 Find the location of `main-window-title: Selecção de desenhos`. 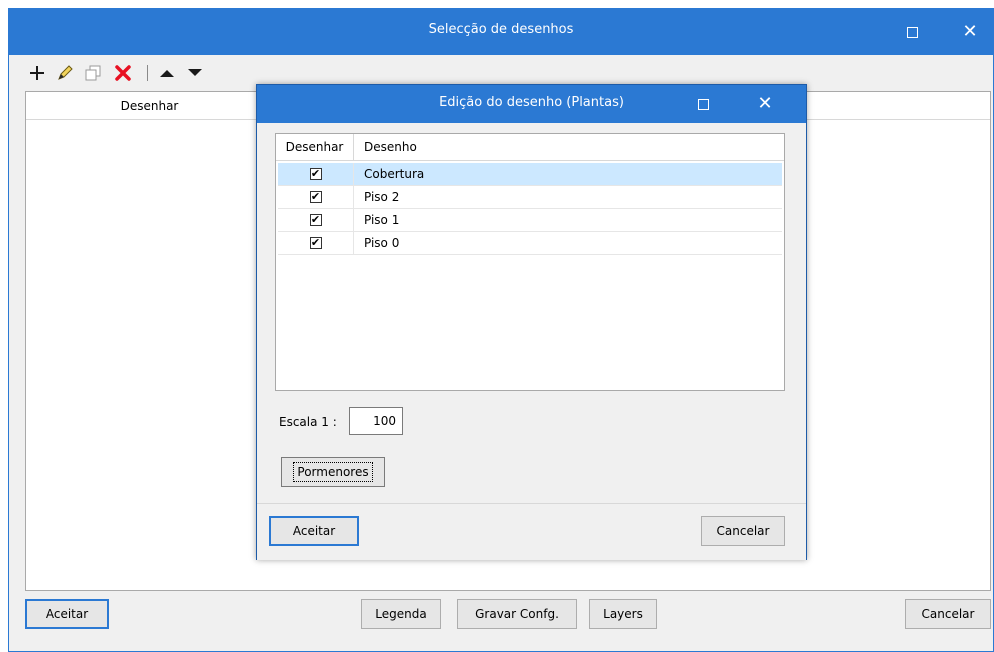

main-window-title: Selecção de desenhos is located at coordinates (501, 29).